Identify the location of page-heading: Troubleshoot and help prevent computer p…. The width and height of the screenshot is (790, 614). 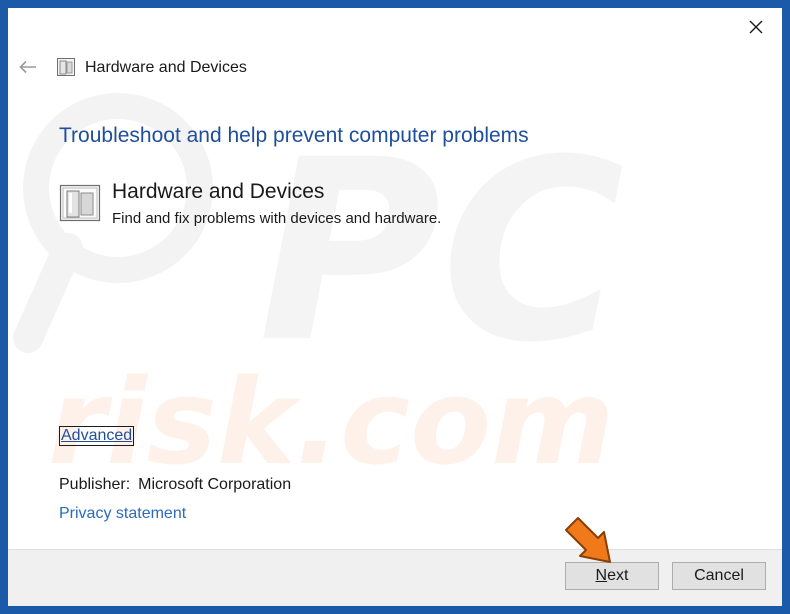
(294, 135).